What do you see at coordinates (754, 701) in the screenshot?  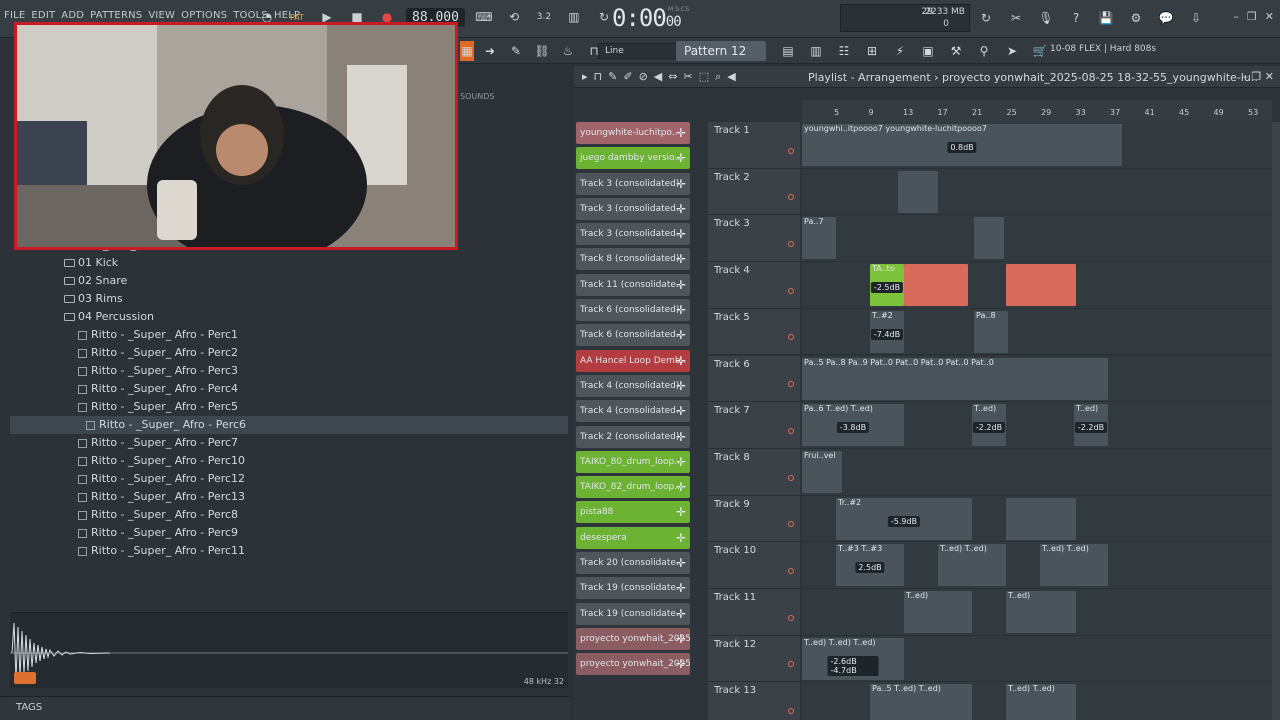 I see `track-header: Track 13` at bounding box center [754, 701].